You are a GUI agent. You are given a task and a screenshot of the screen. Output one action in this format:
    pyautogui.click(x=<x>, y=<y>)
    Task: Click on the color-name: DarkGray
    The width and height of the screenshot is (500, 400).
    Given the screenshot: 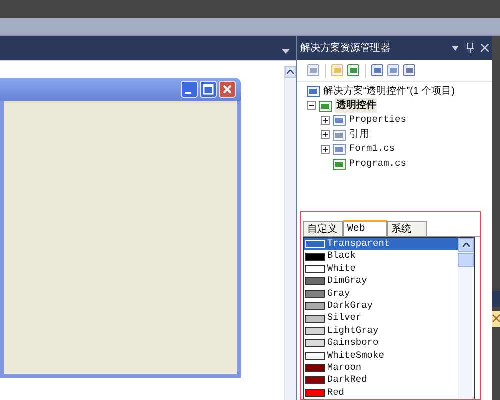 What is the action you would take?
    pyautogui.click(x=350, y=306)
    